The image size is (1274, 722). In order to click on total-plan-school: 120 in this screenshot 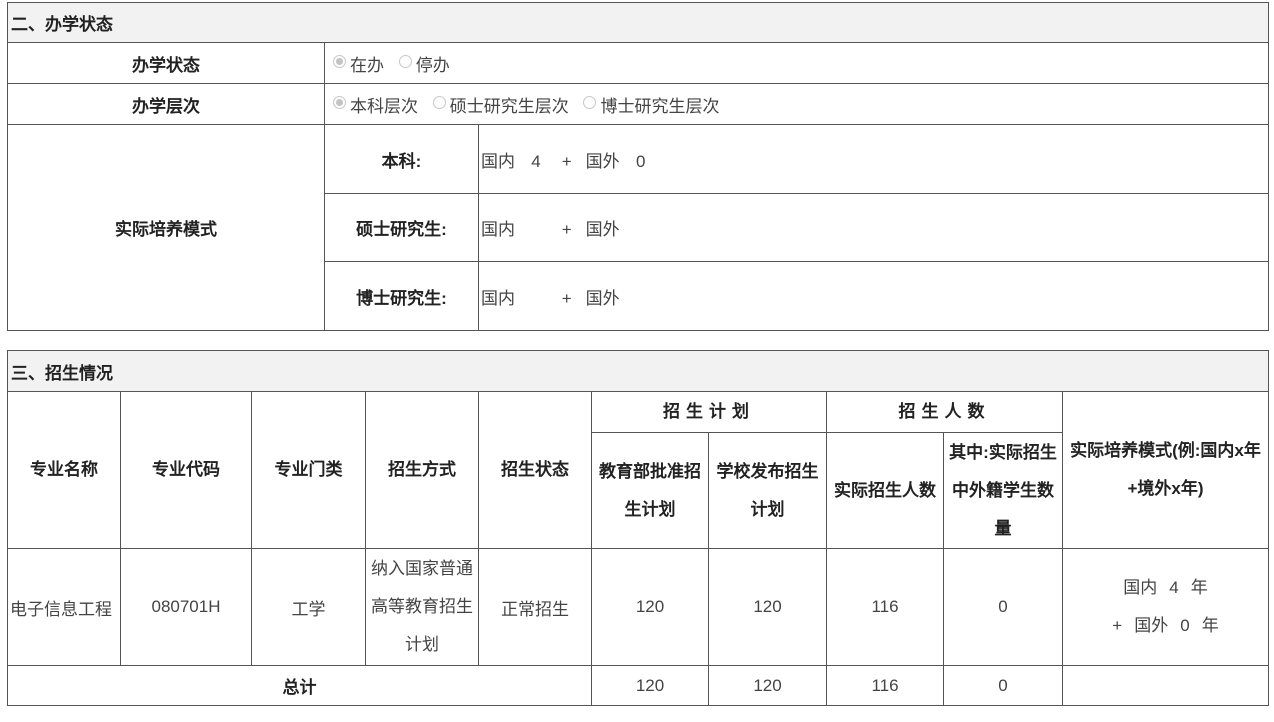, I will do `click(767, 685)`.